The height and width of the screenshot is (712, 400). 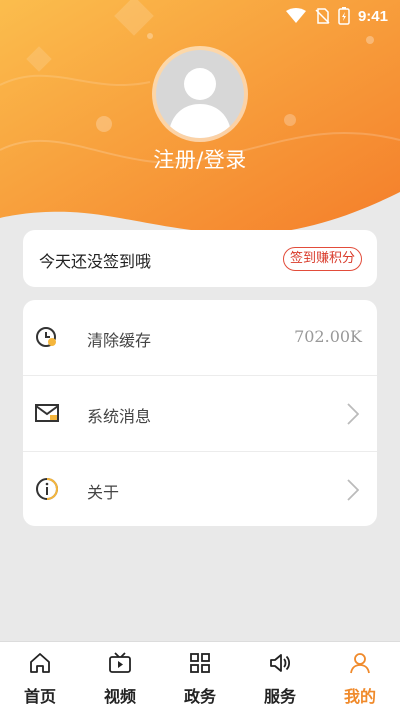 I want to click on video-icon, so click(x=120, y=662).